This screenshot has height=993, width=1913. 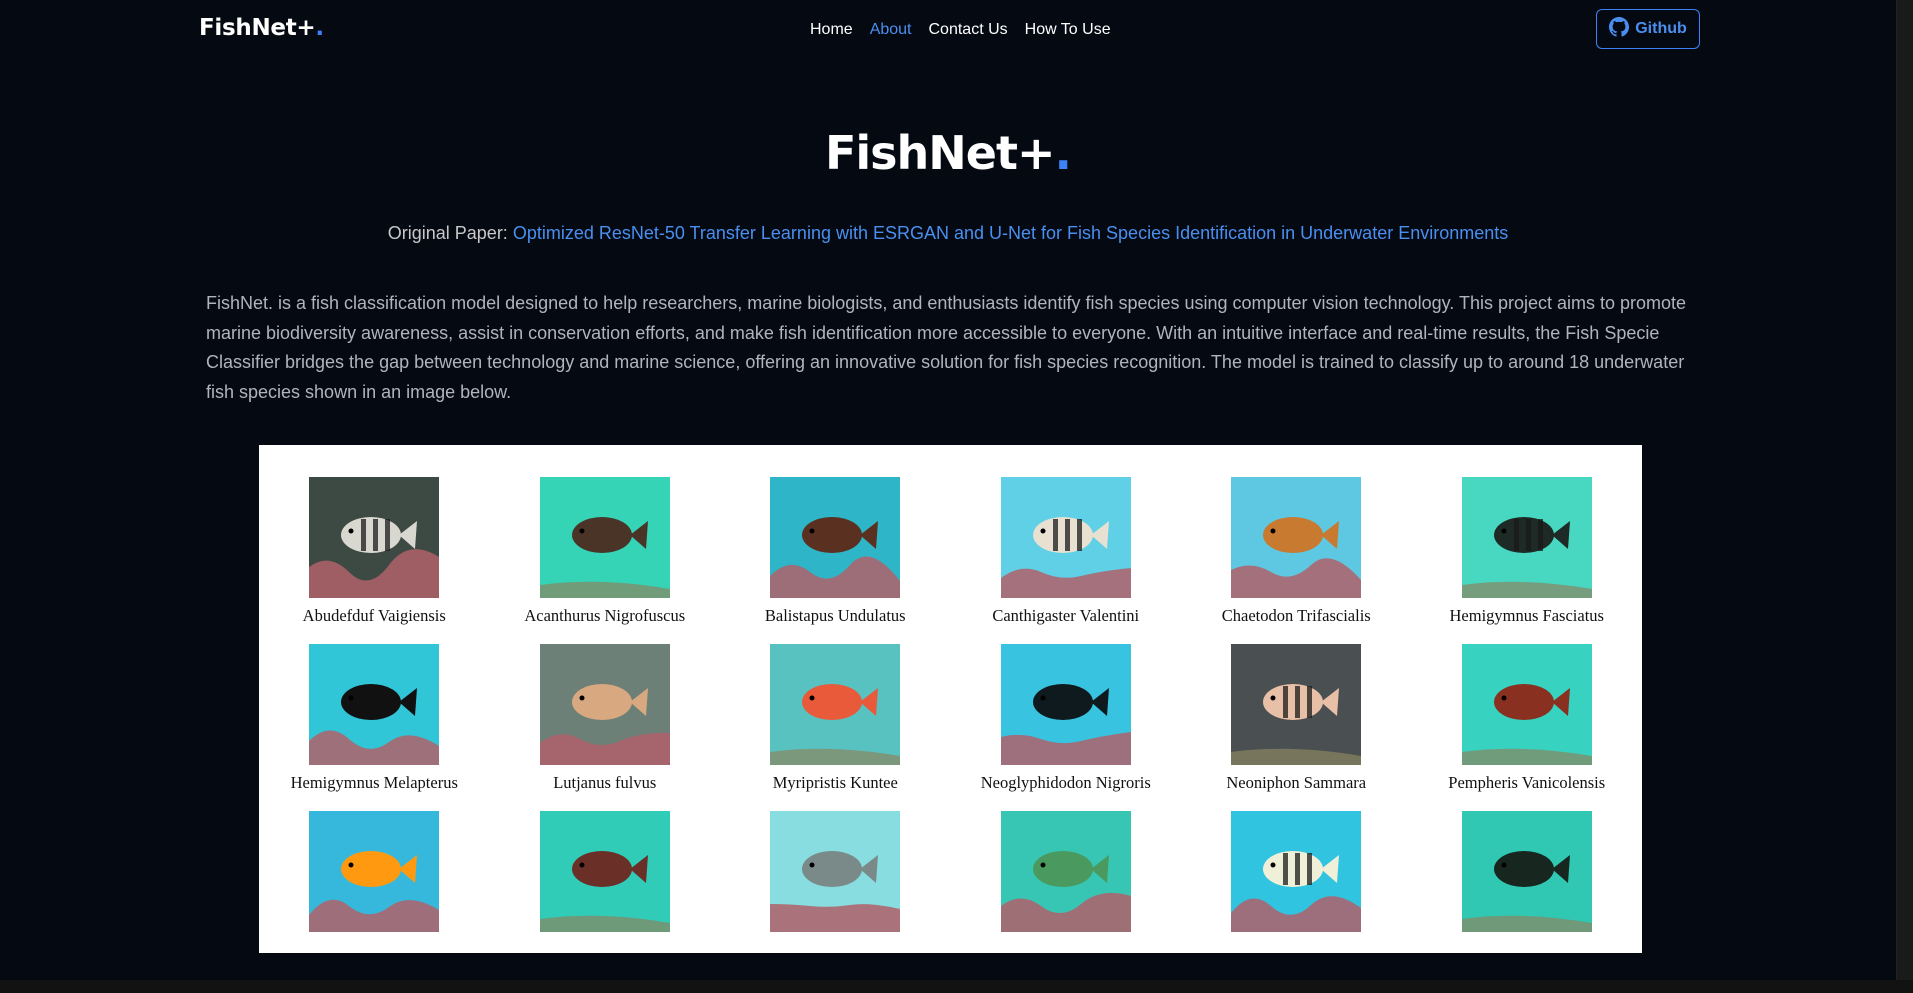 I want to click on species-card: Chaetodon Trifascialis, so click(x=1296, y=551).